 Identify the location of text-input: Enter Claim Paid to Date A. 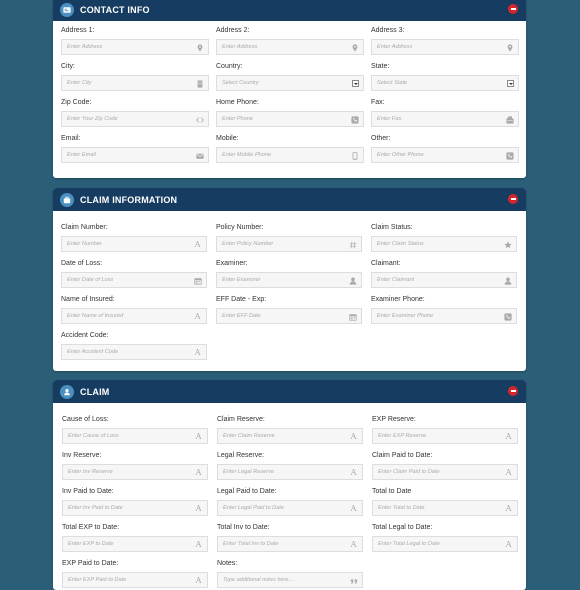
(445, 472).